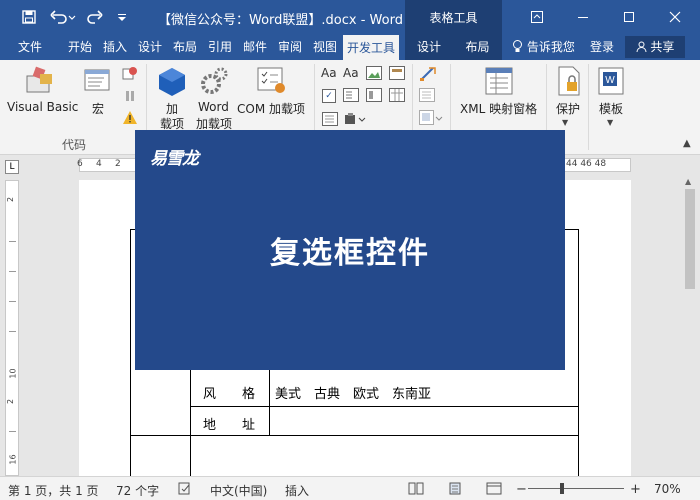 Image resolution: width=700 pixels, height=500 pixels. I want to click on template-button: 模板, so click(611, 108).